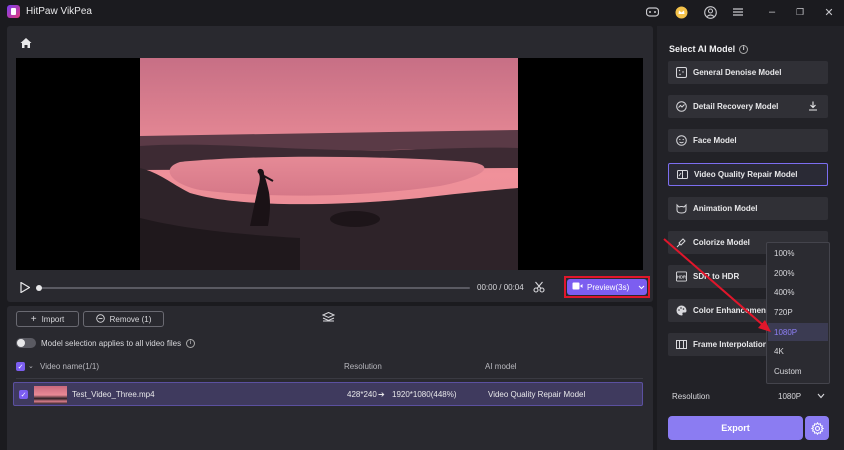  I want to click on model-label: Frame Interpolation, so click(730, 344).